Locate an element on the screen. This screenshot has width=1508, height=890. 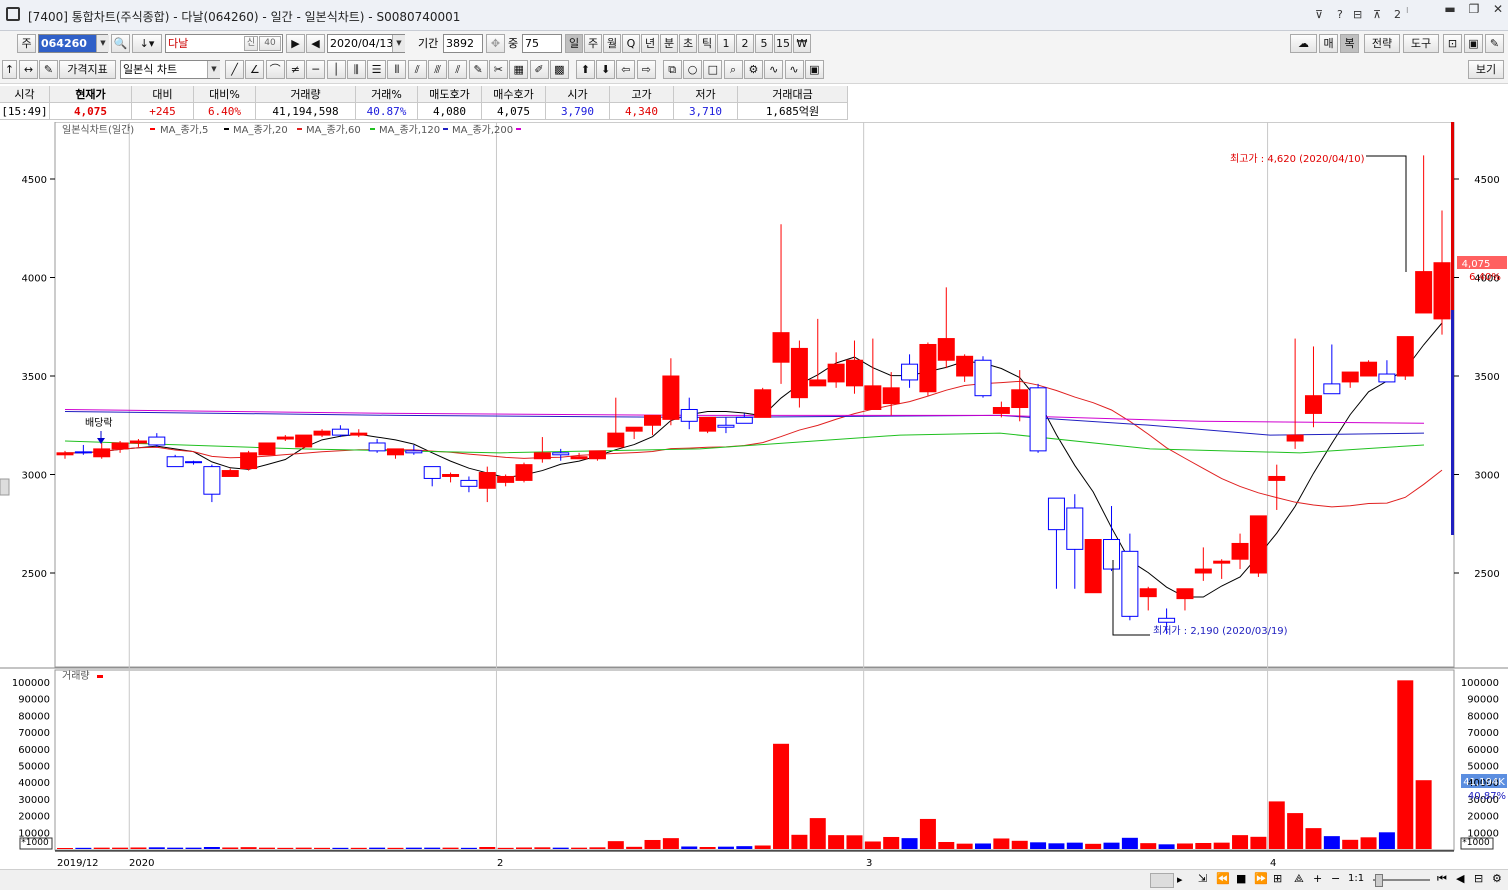
arrow-down-icon: ⬇ is located at coordinates (606, 69).